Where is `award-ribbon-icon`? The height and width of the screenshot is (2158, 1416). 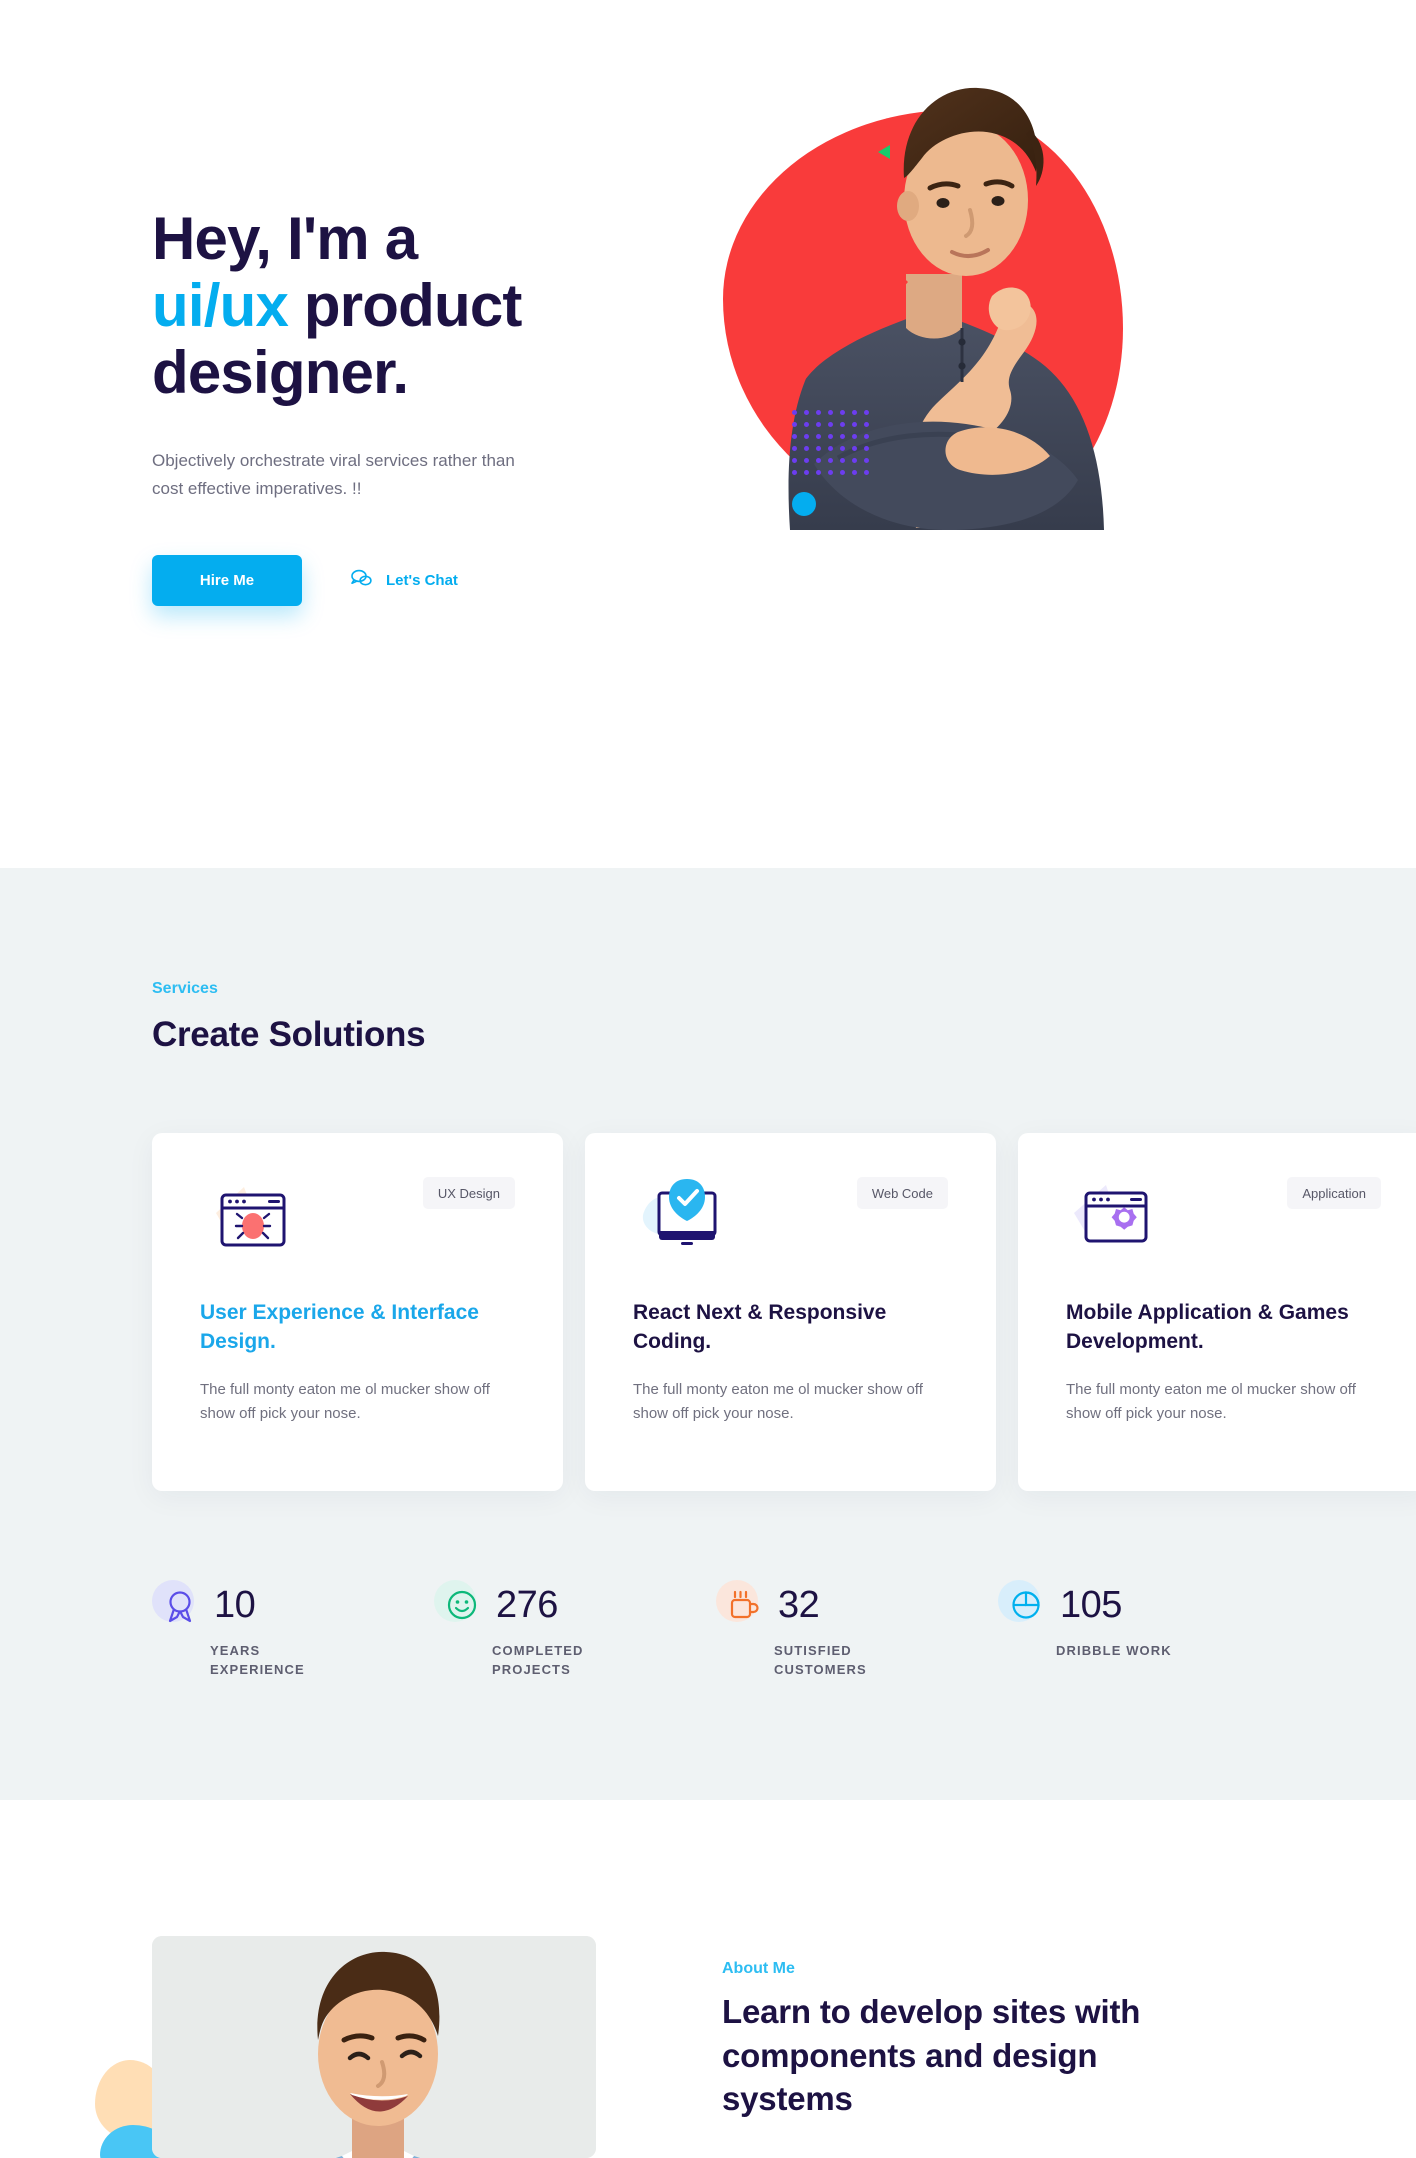 award-ribbon-icon is located at coordinates (177, 1605).